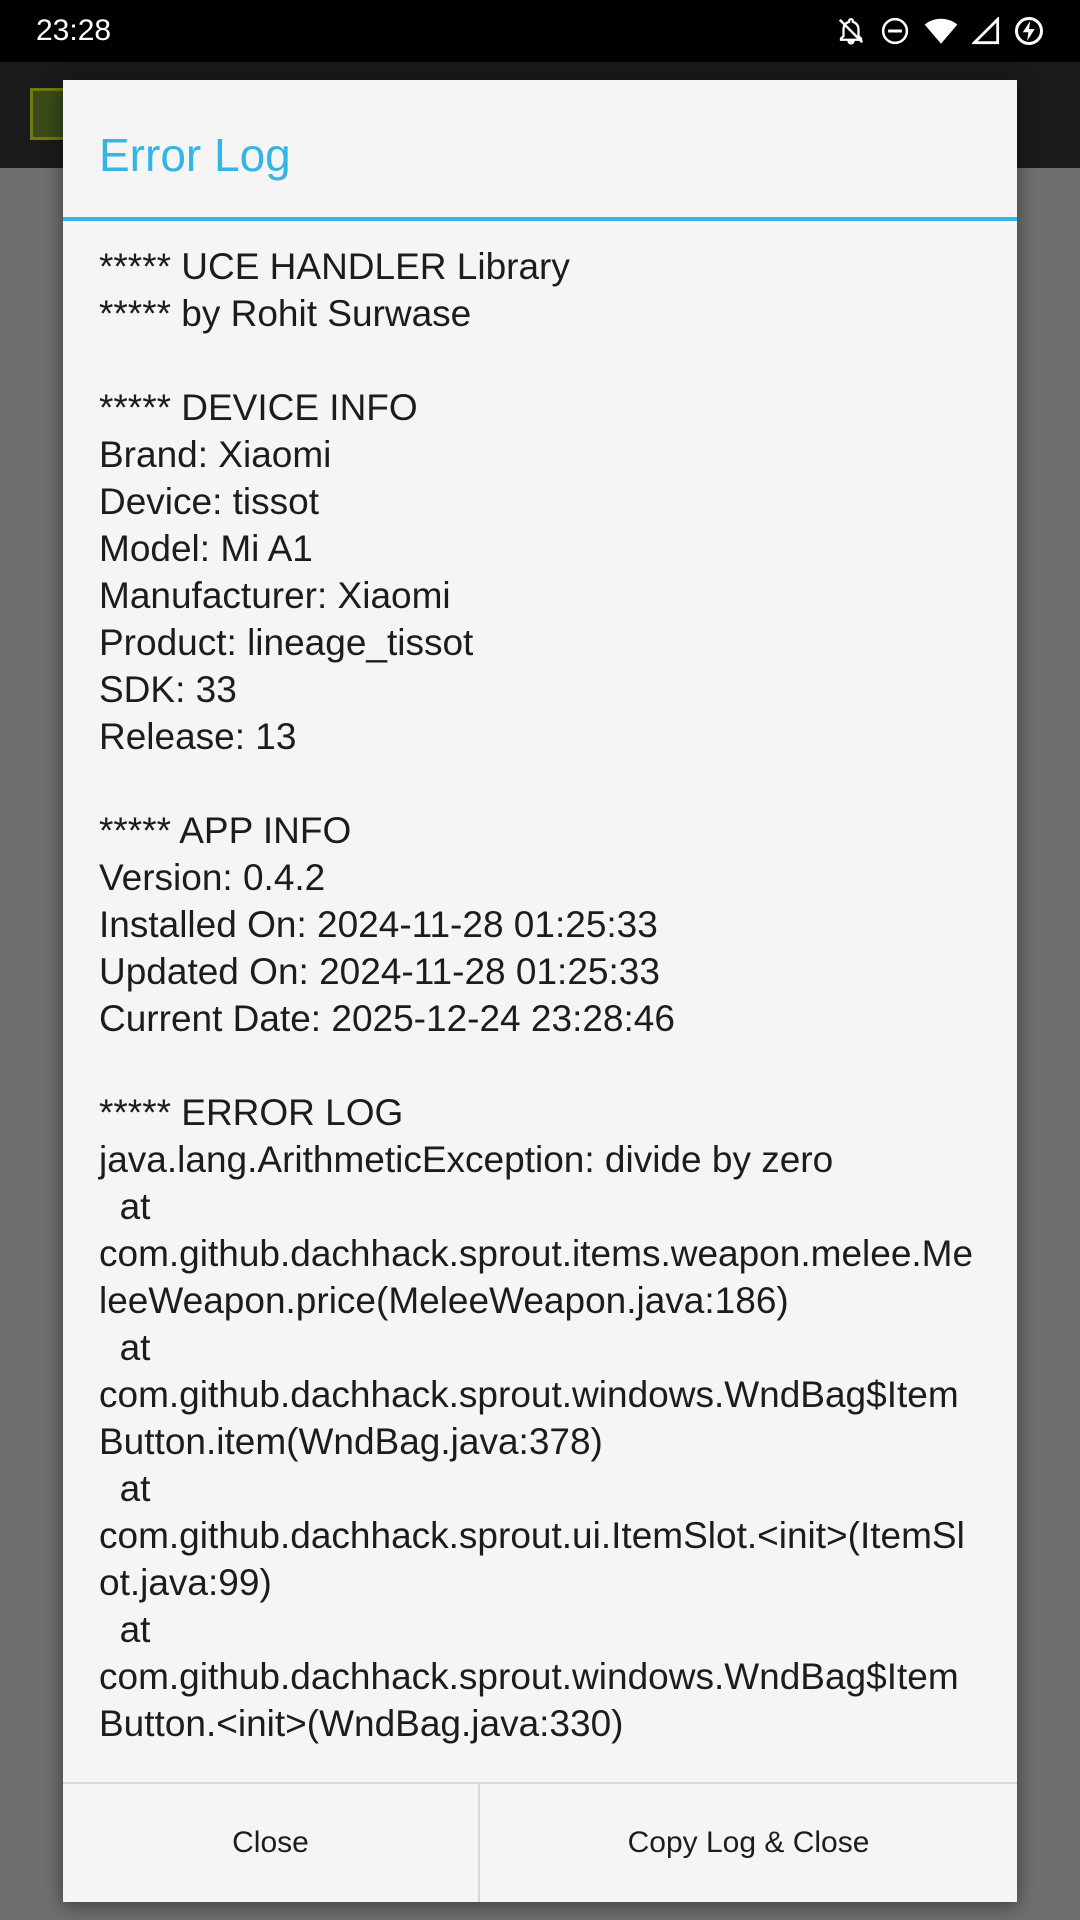 This screenshot has height=1920, width=1080. Describe the element at coordinates (195, 154) in the screenshot. I see `dialog-title: Error Log` at that location.